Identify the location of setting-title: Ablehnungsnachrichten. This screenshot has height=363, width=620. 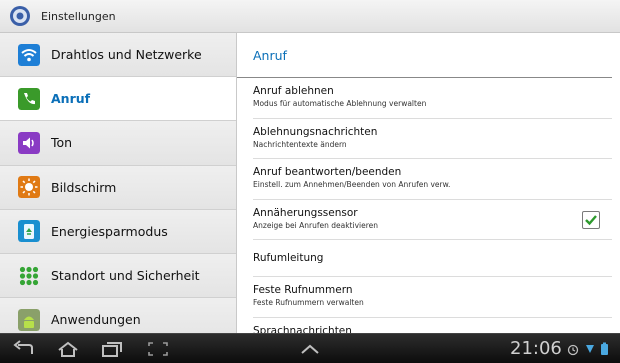
(315, 131).